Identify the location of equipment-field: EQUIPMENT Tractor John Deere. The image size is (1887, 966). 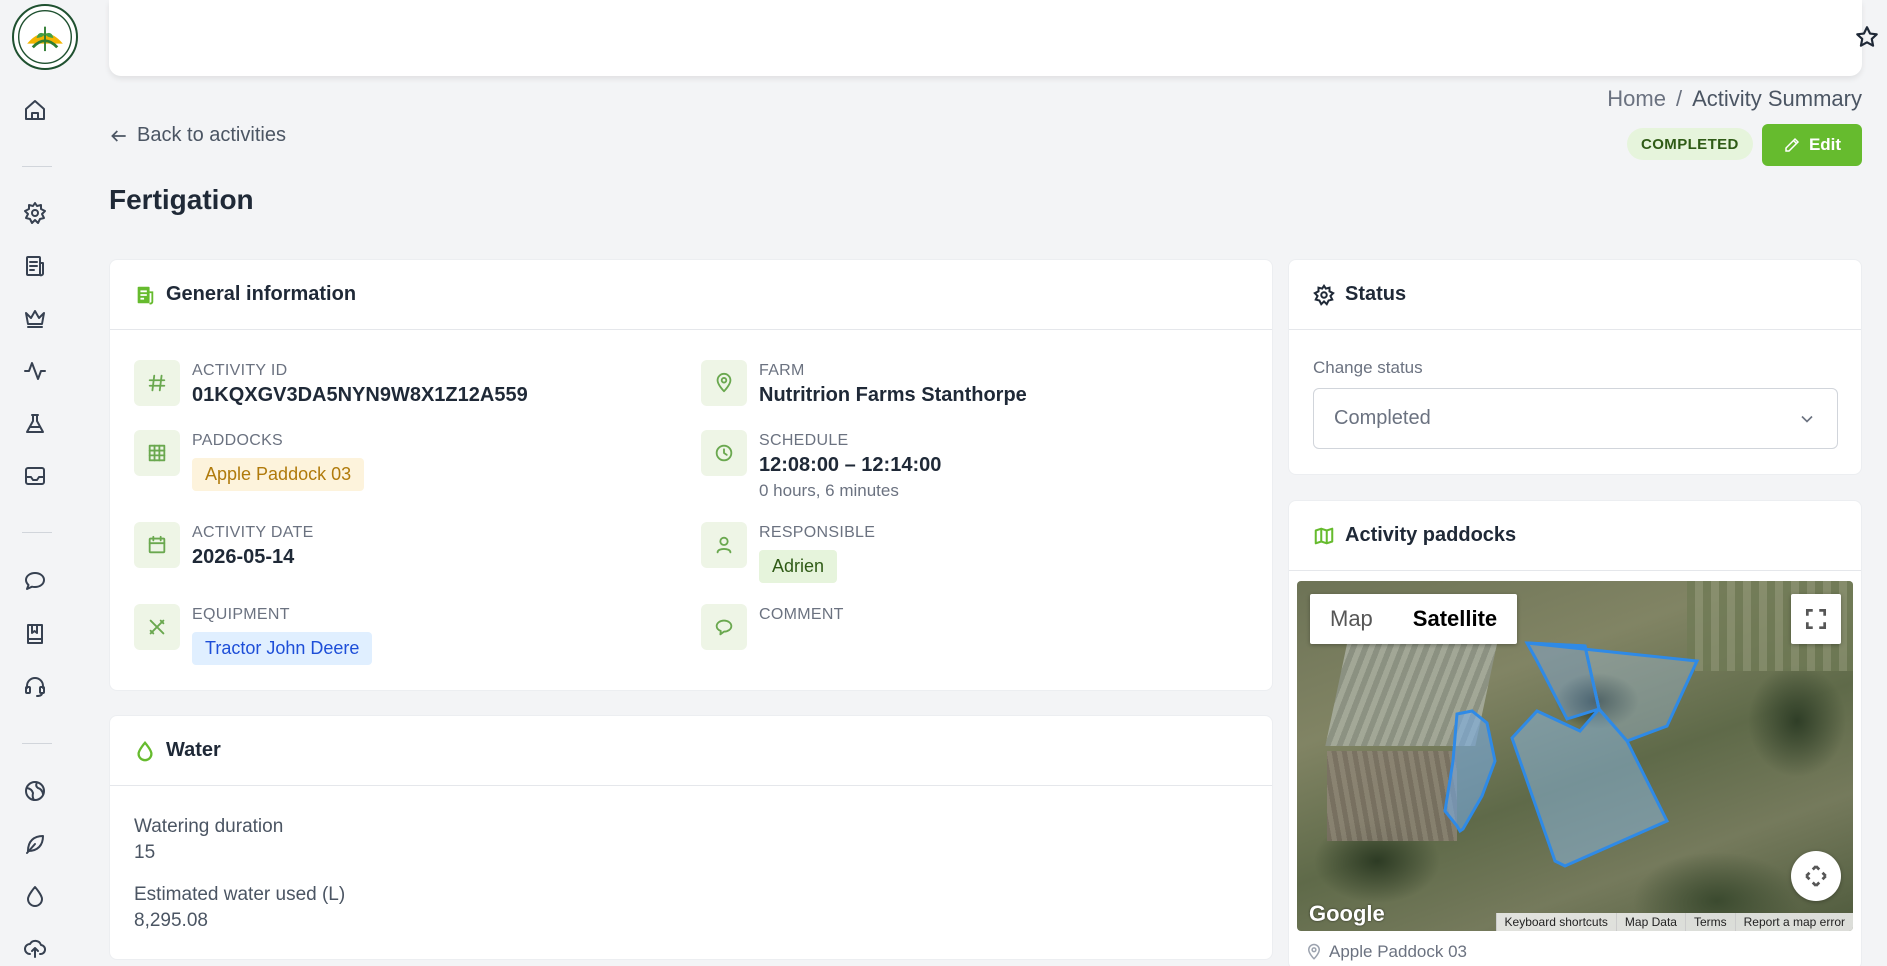
(253, 634).